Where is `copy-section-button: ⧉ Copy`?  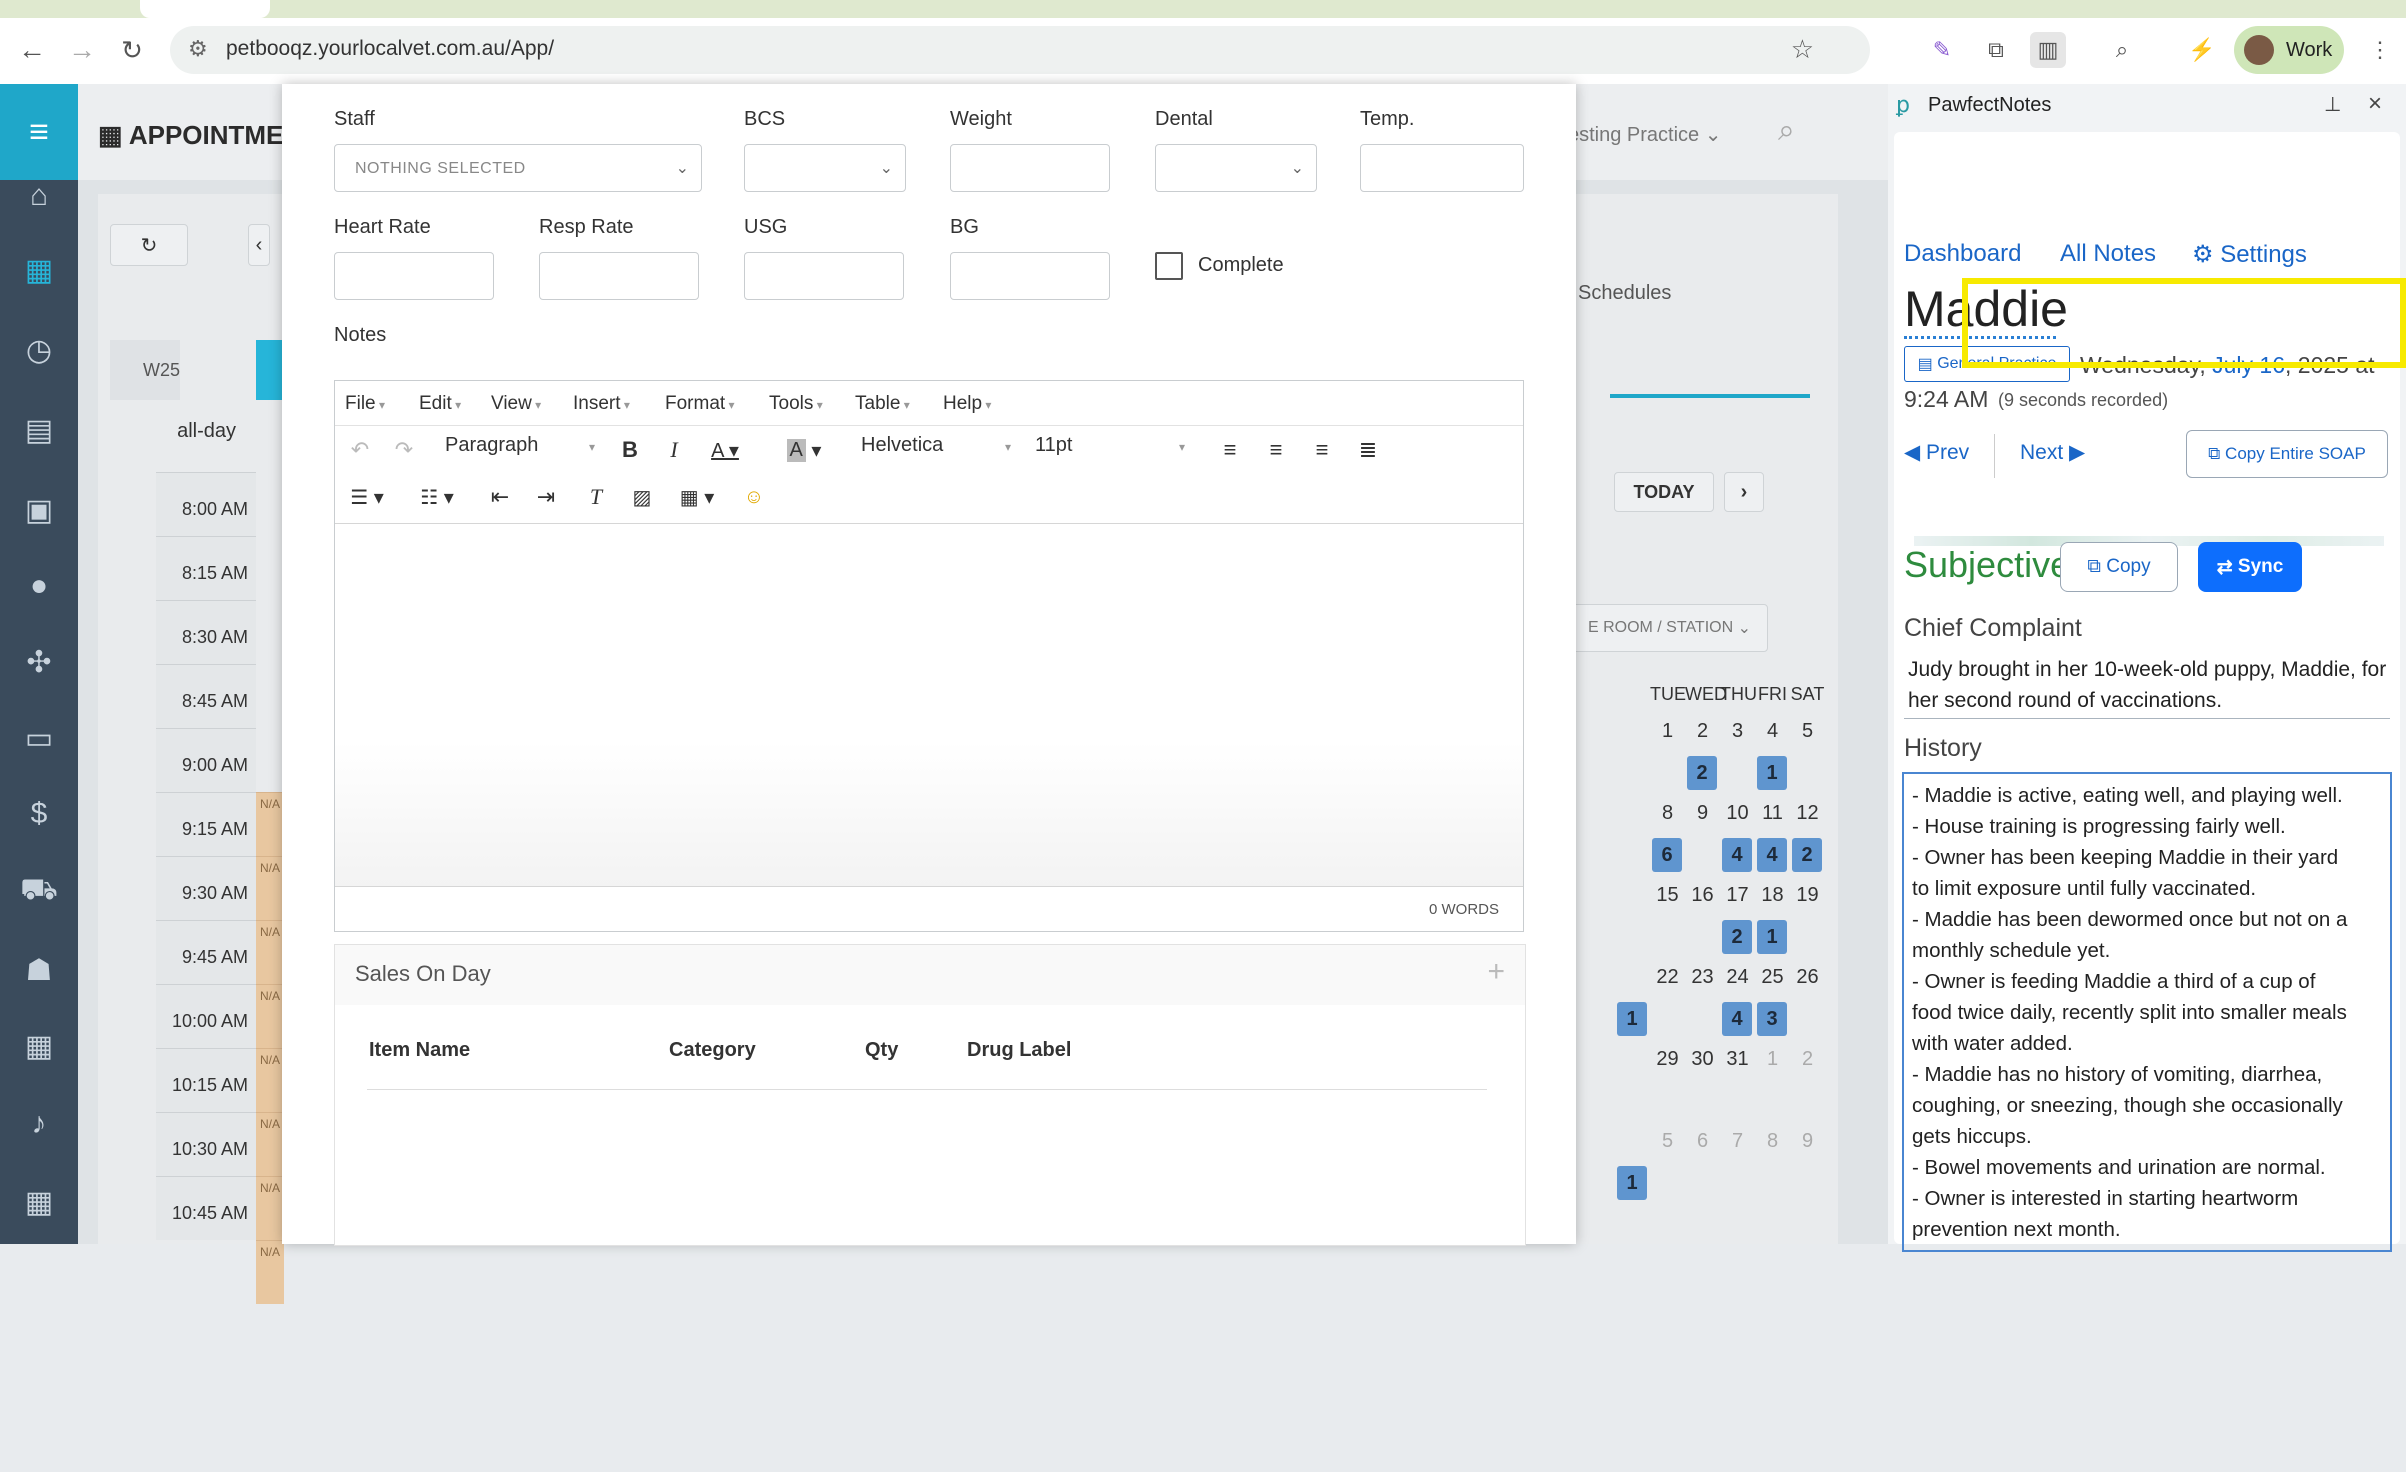 copy-section-button: ⧉ Copy is located at coordinates (2119, 567).